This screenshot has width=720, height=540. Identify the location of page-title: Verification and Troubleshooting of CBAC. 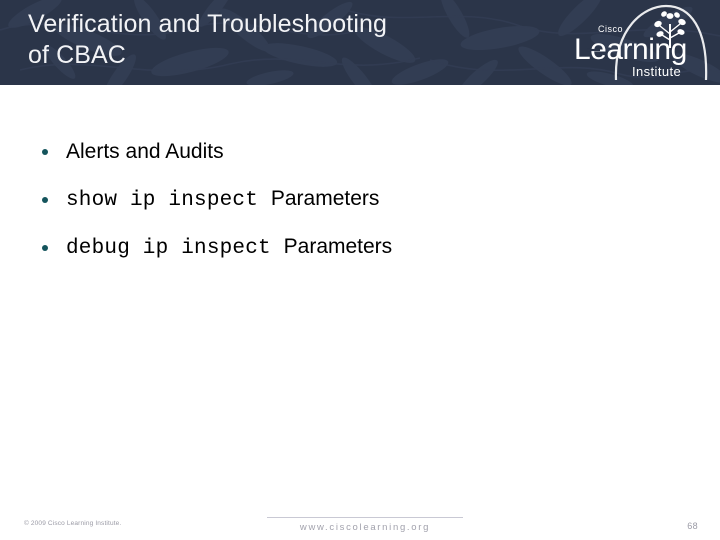
(207, 39).